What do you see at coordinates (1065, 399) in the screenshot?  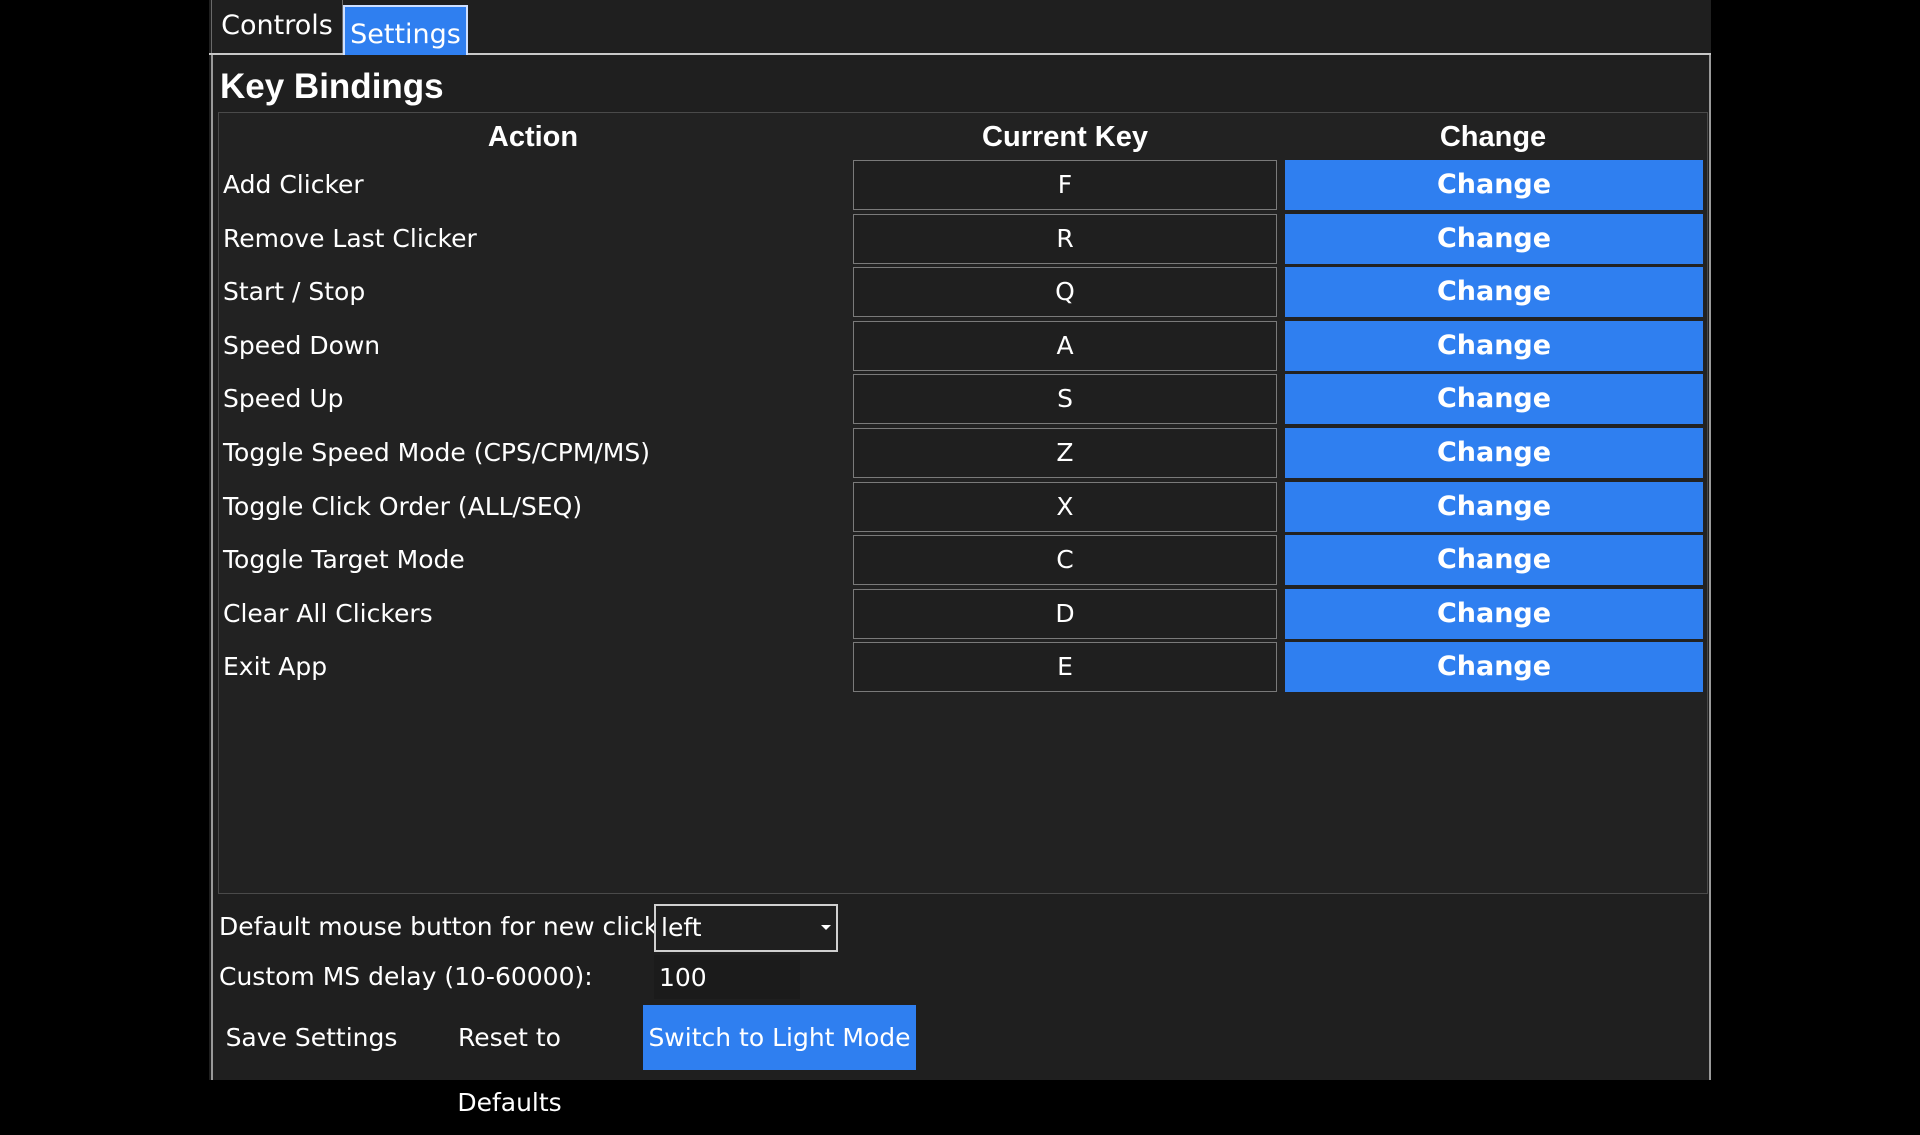 I see `binding-current-key: S` at bounding box center [1065, 399].